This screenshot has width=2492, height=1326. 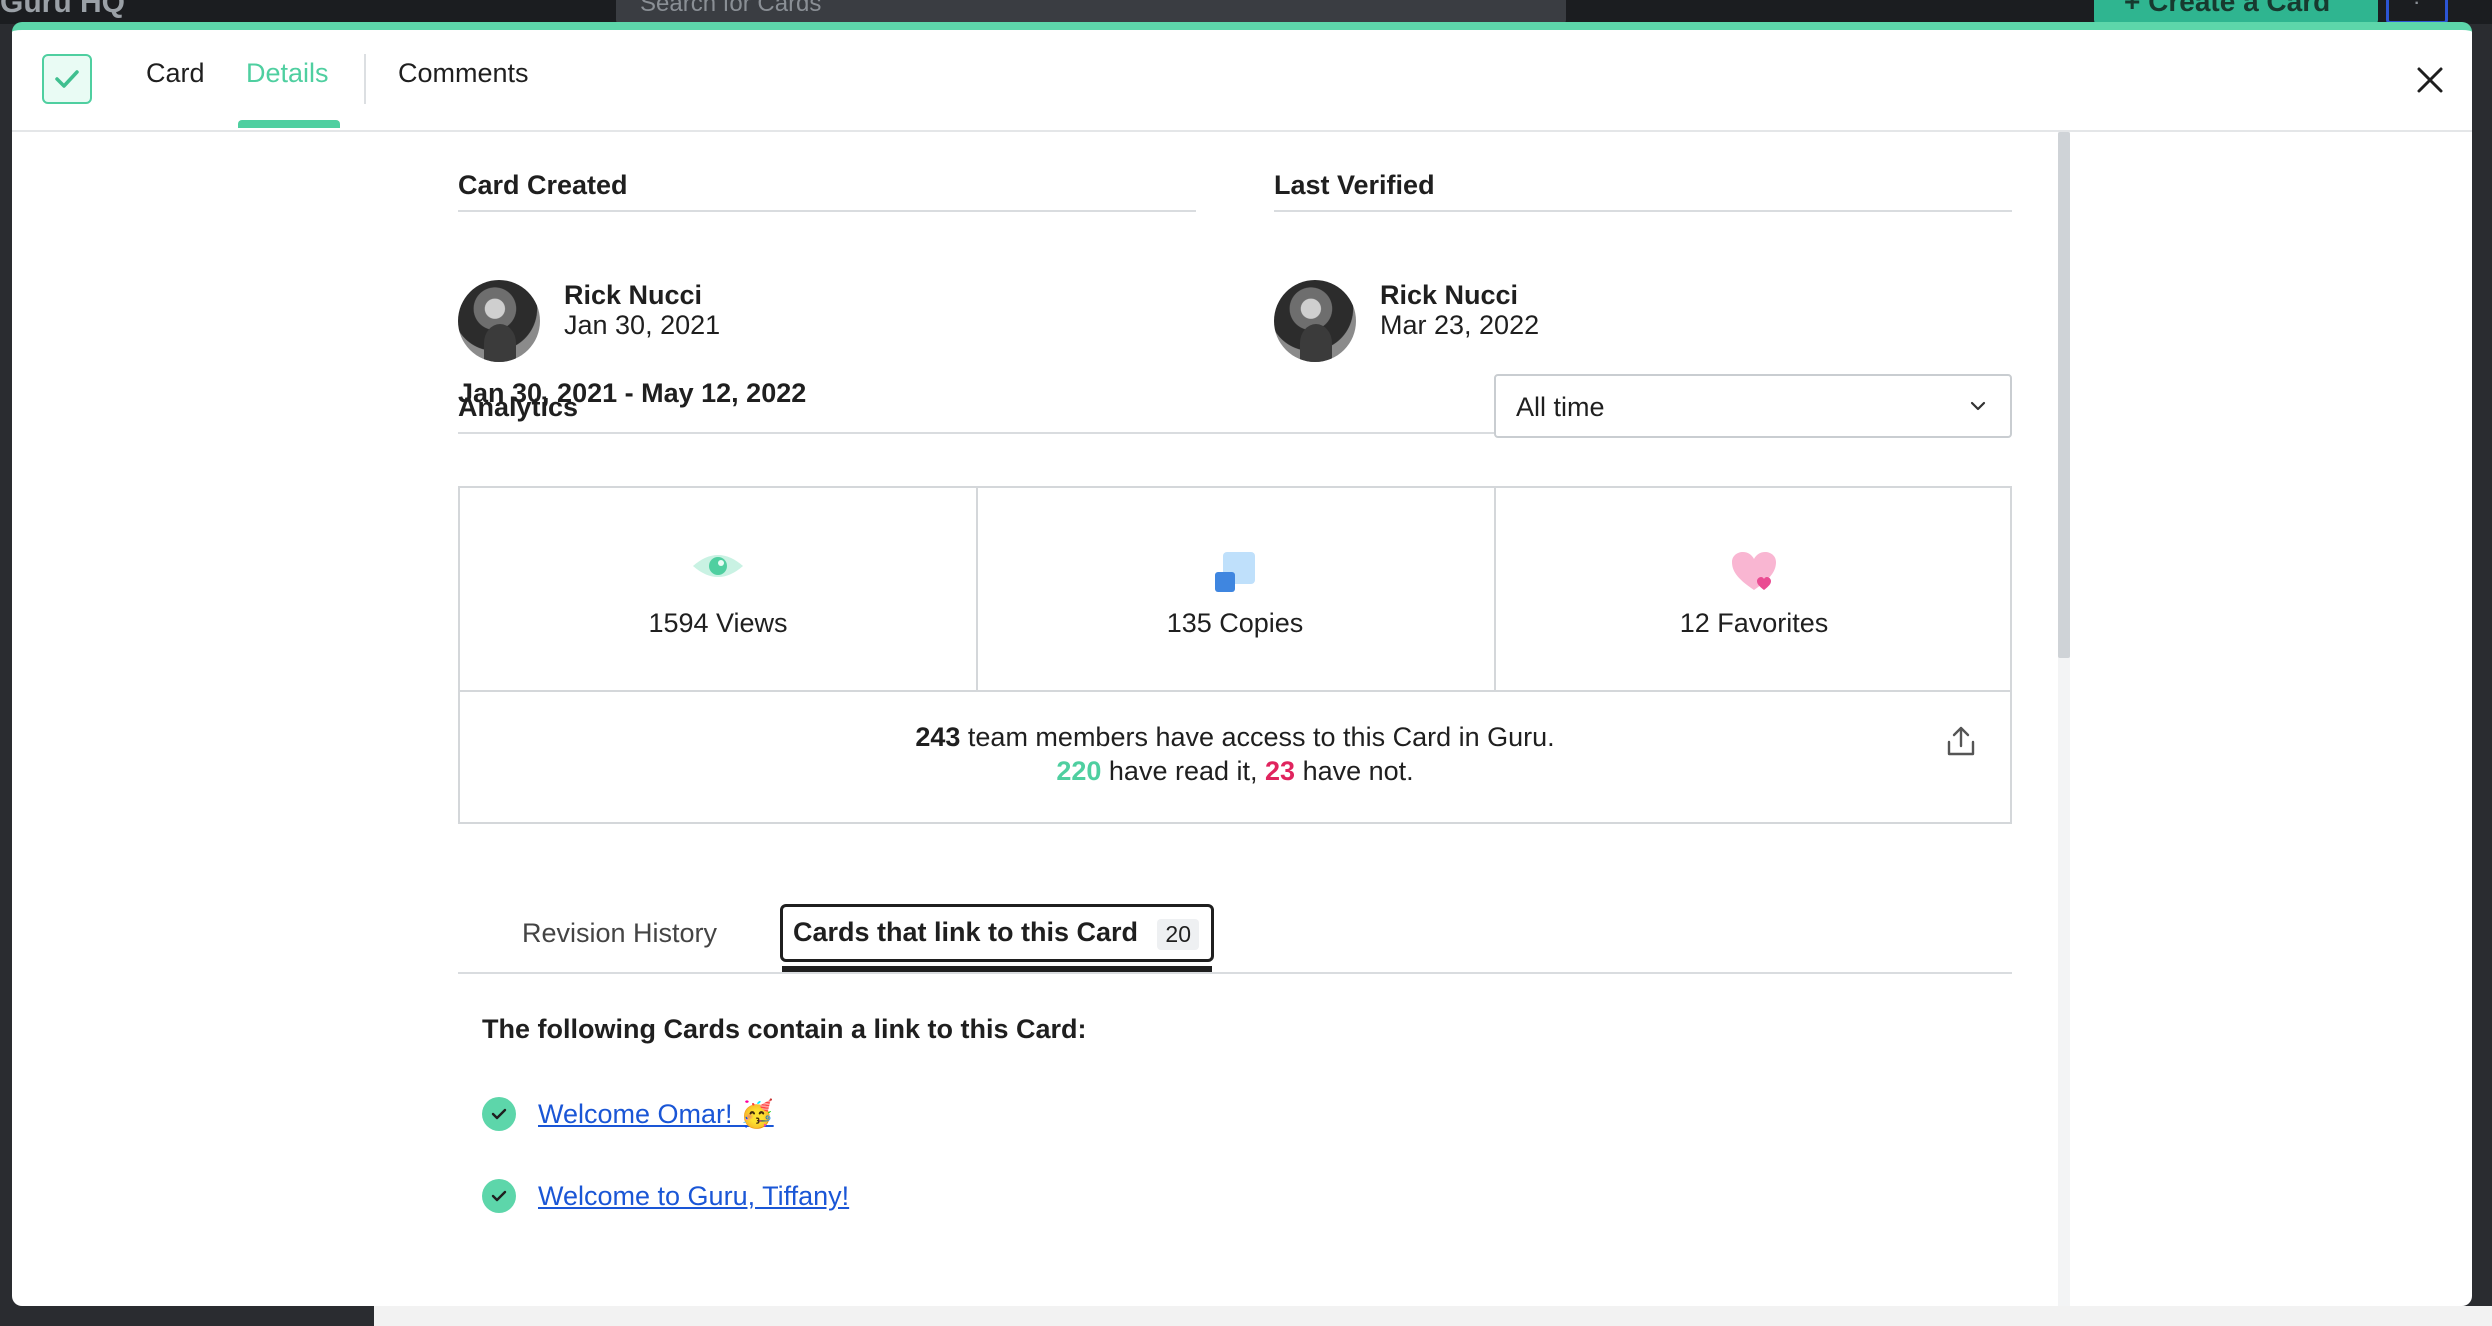 What do you see at coordinates (1315, 321) in the screenshot?
I see `verifier-avatar` at bounding box center [1315, 321].